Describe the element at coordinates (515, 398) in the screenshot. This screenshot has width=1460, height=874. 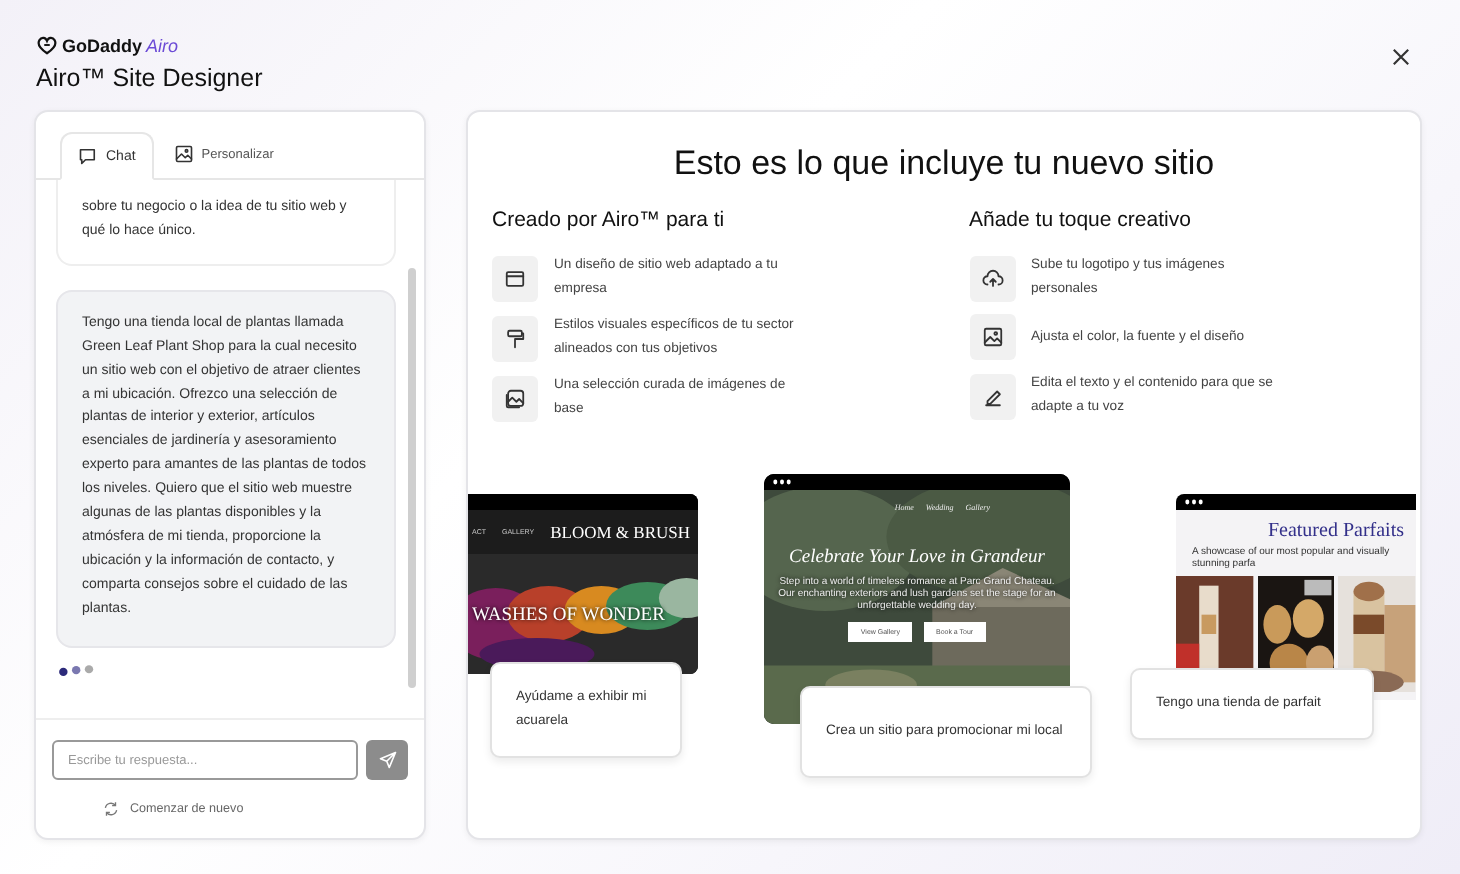
I see `photos-icon` at that location.